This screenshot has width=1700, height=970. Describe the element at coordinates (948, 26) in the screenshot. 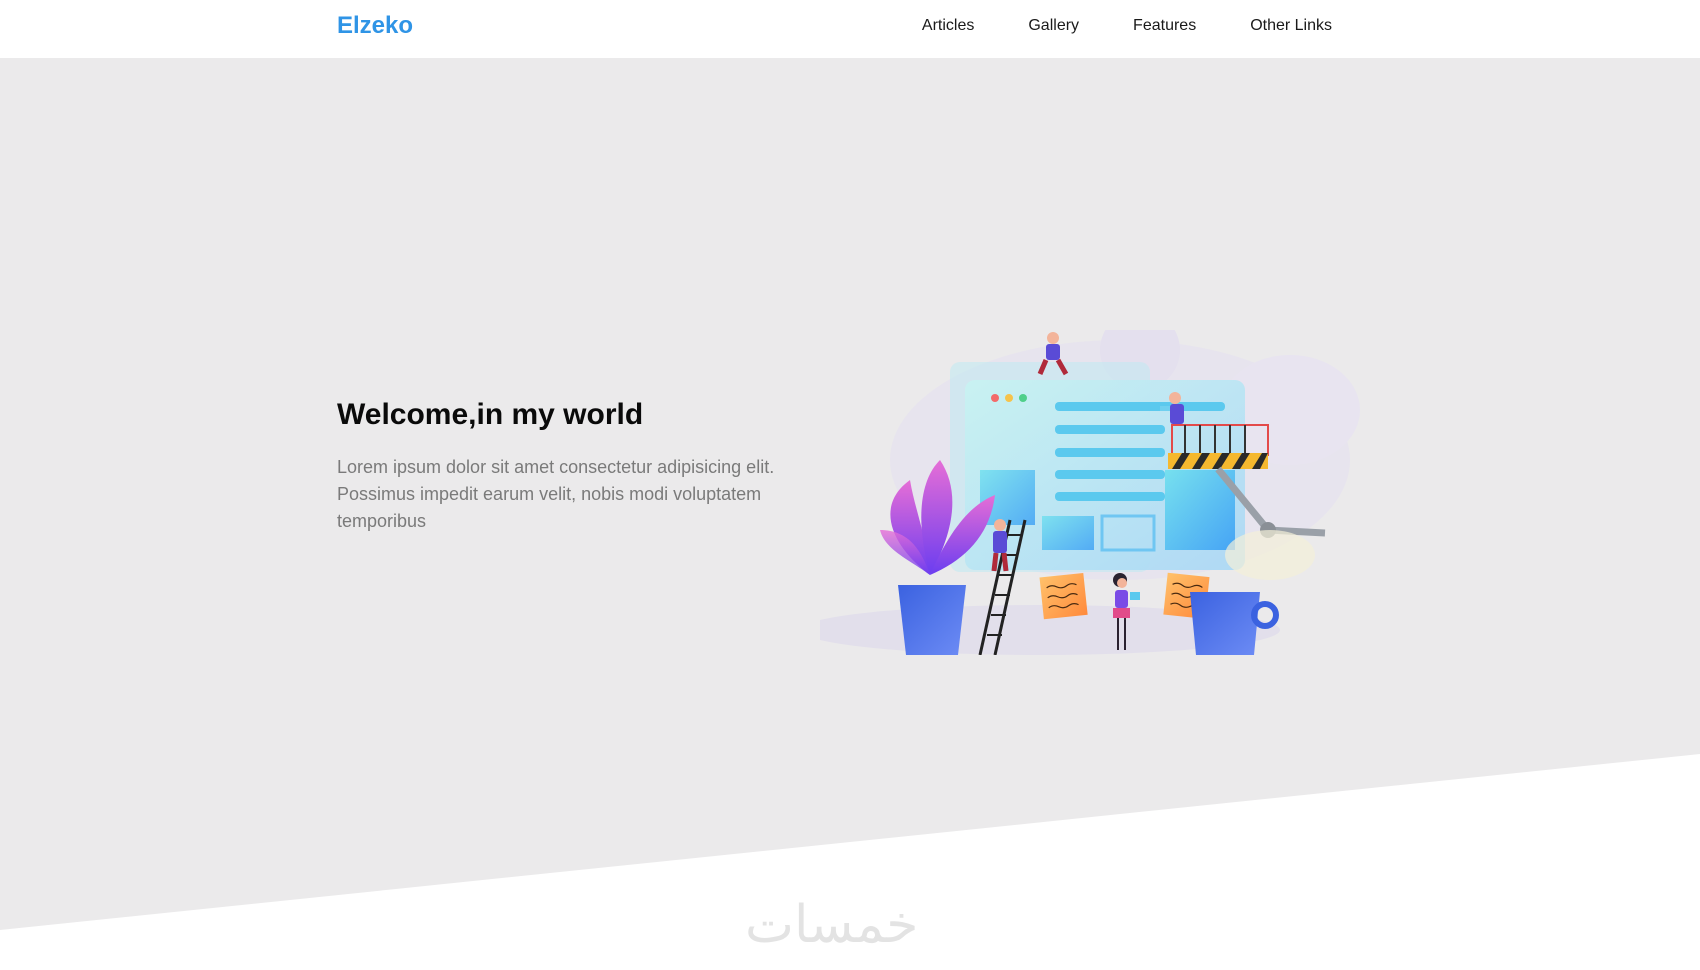

I see `nav-item-articles: Articles` at that location.